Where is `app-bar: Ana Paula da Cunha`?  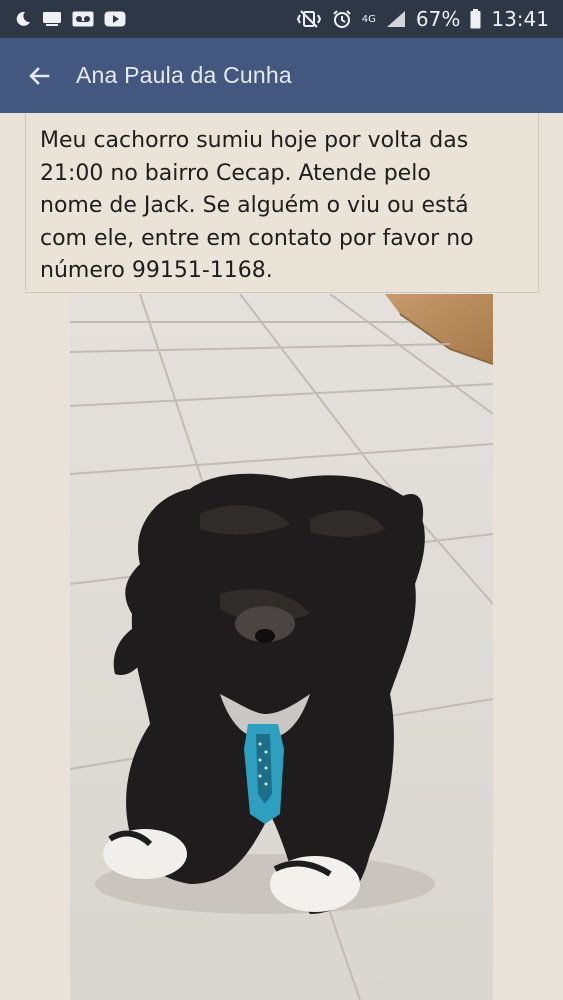 app-bar: Ana Paula da Cunha is located at coordinates (281, 75).